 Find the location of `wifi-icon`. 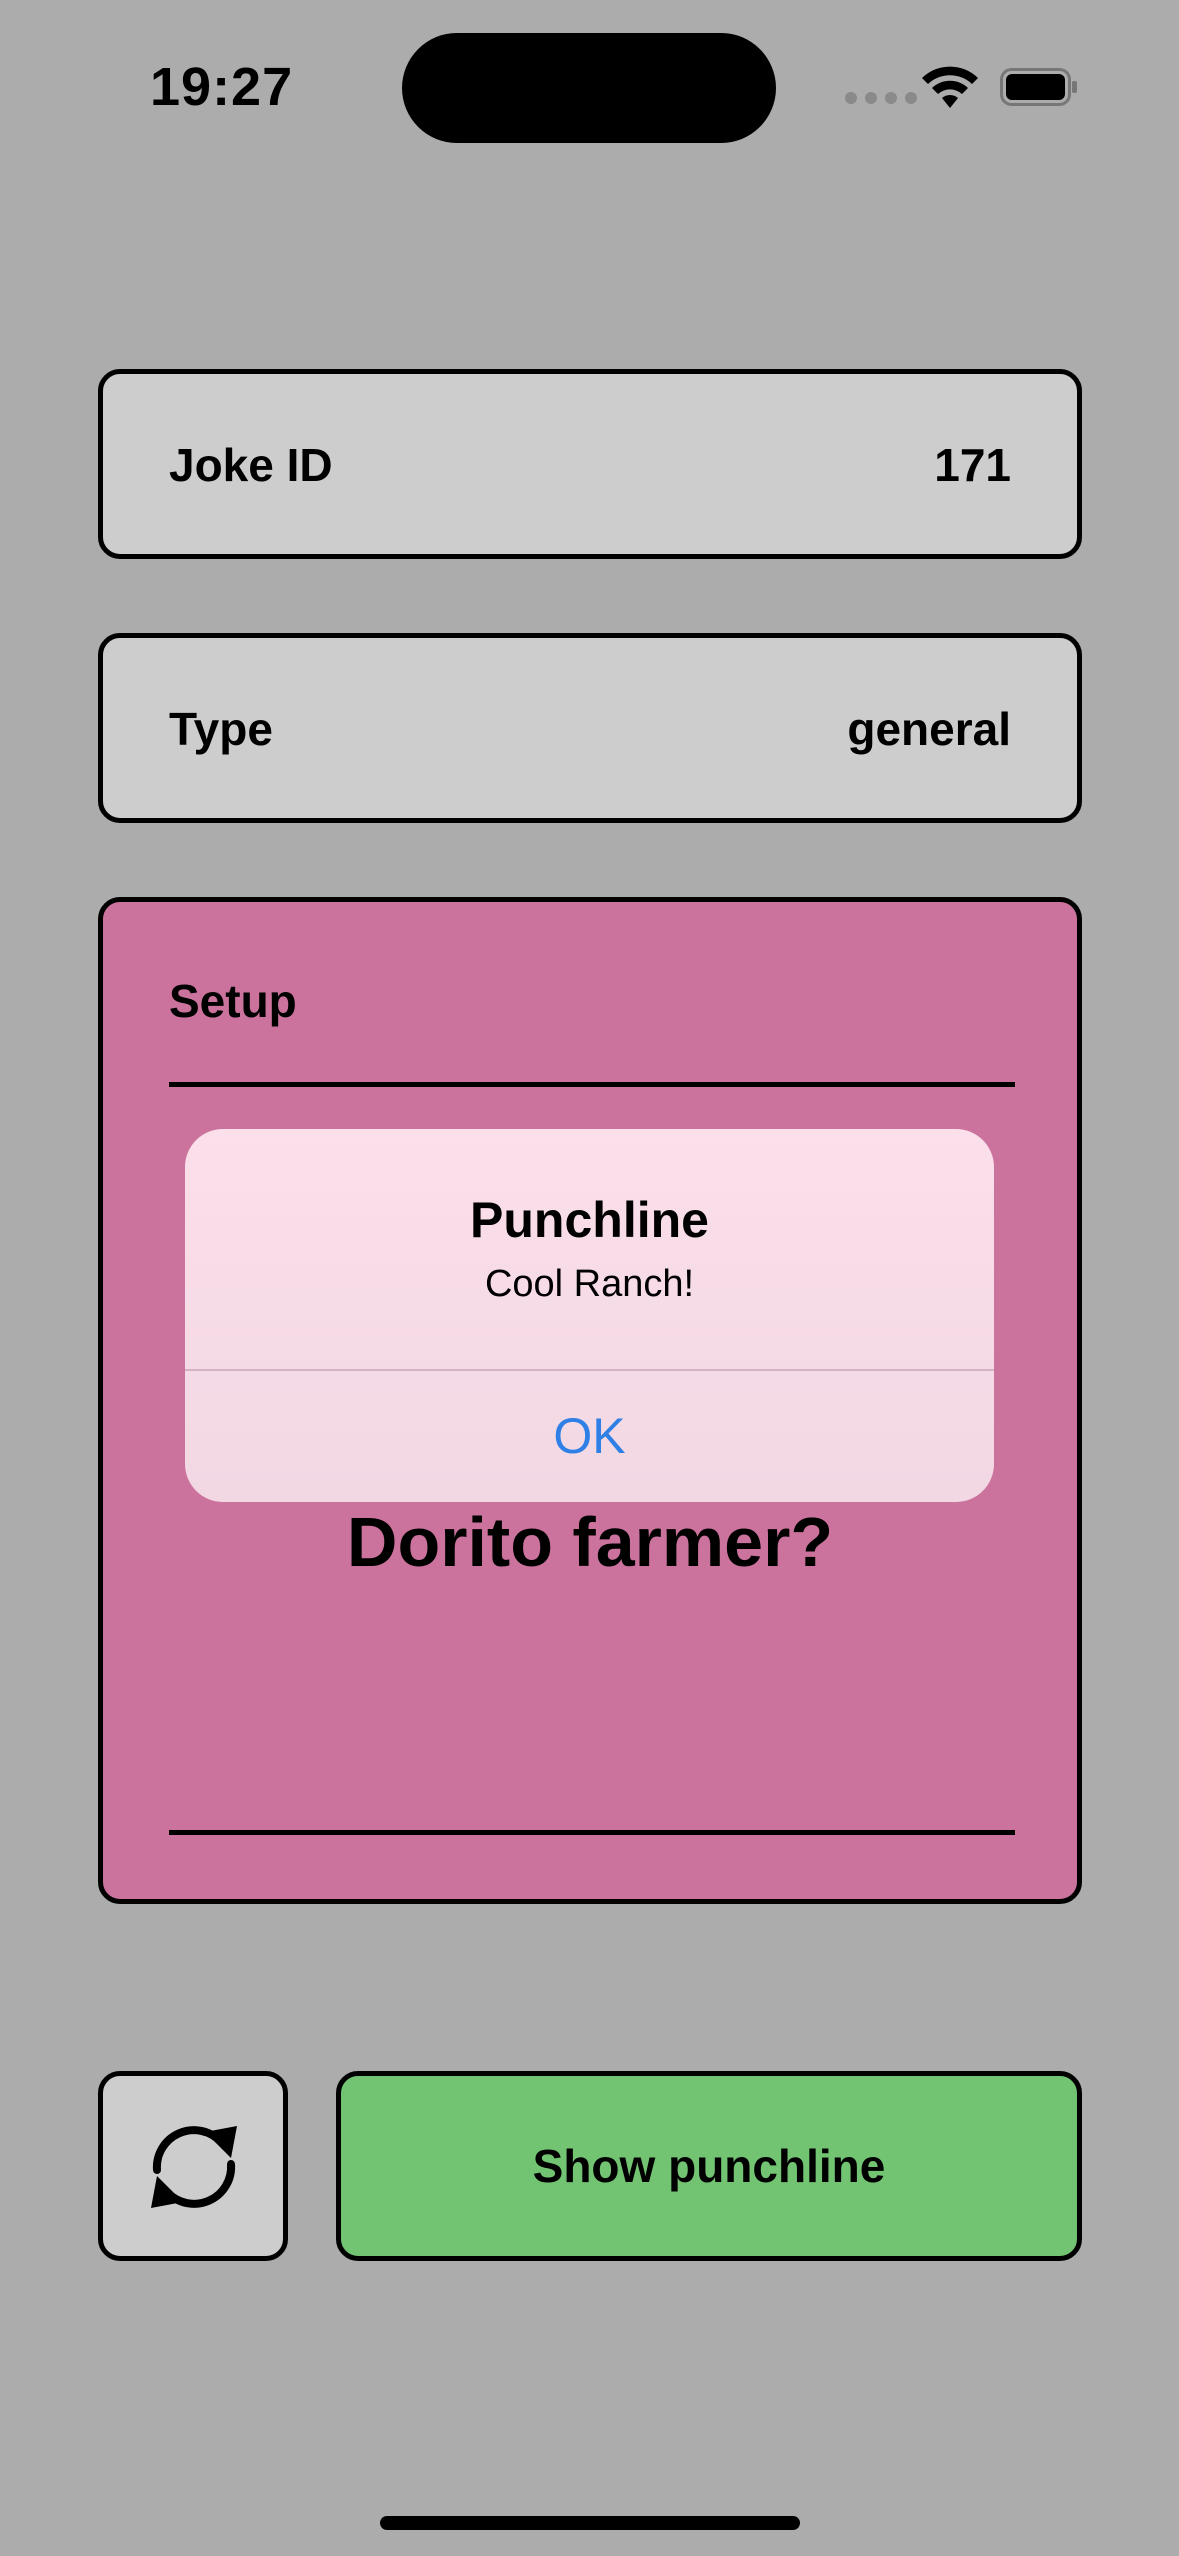

wifi-icon is located at coordinates (950, 87).